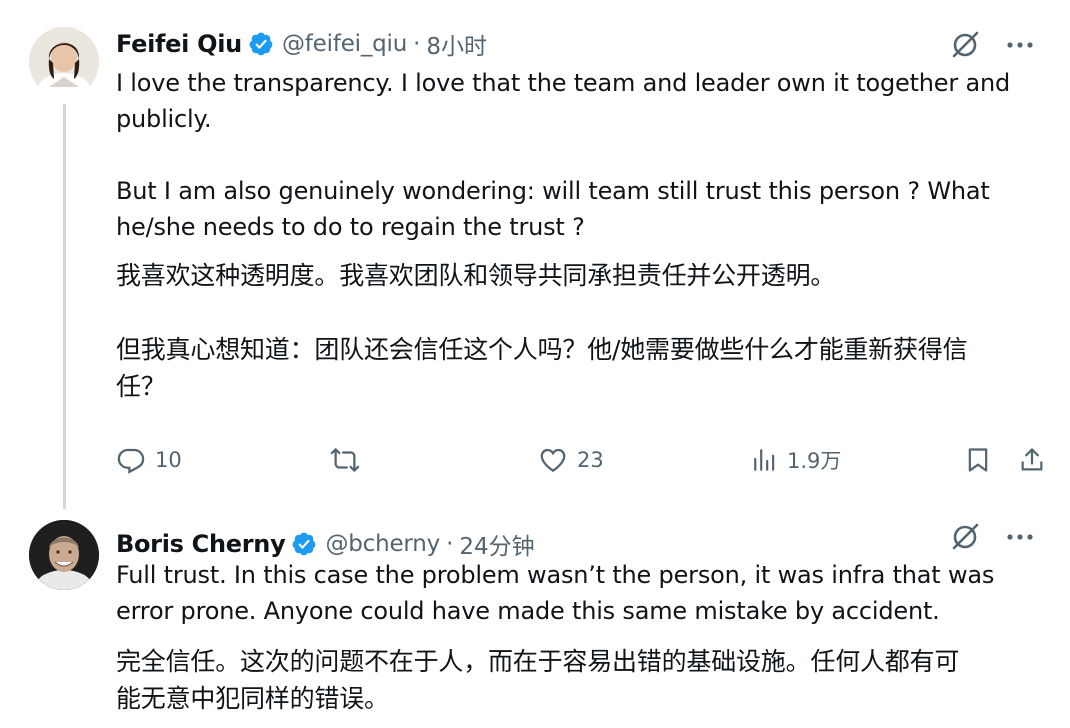 The width and height of the screenshot is (1070, 728). Describe the element at coordinates (456, 44) in the screenshot. I see `timestamp: 8小时` at that location.